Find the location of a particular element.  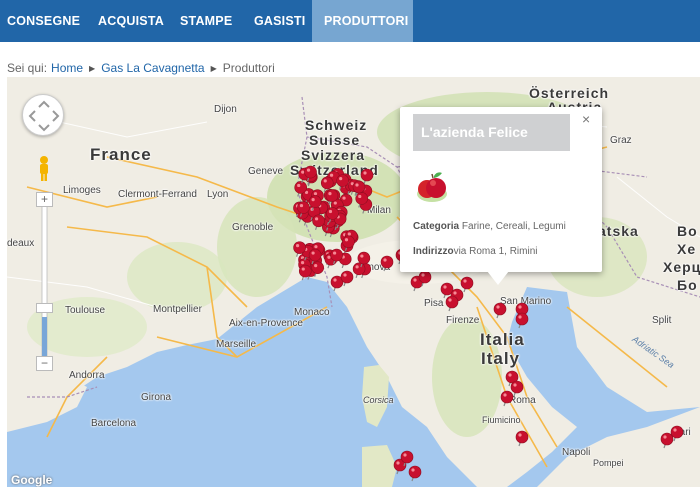

address-row: Indirizzovia Roma 1, Rimini is located at coordinates (475, 251).